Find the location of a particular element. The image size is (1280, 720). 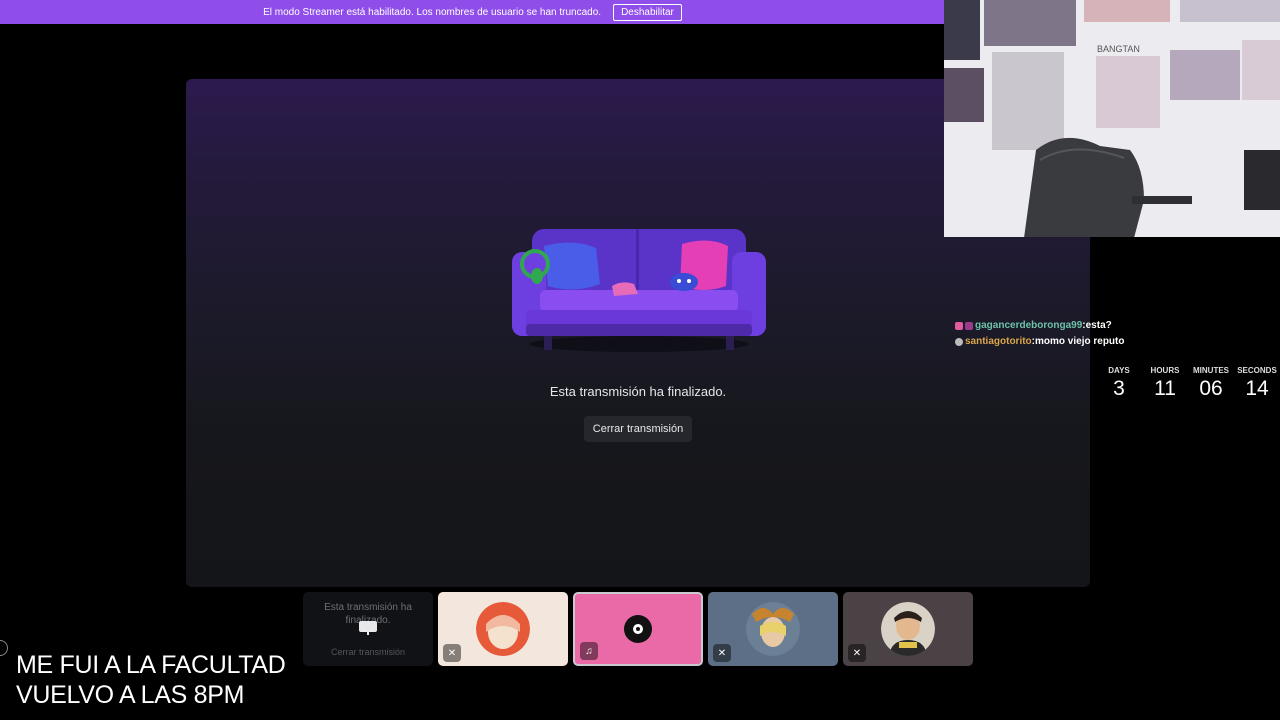

countdown-minutes-label: MINUTES is located at coordinates (1211, 370).